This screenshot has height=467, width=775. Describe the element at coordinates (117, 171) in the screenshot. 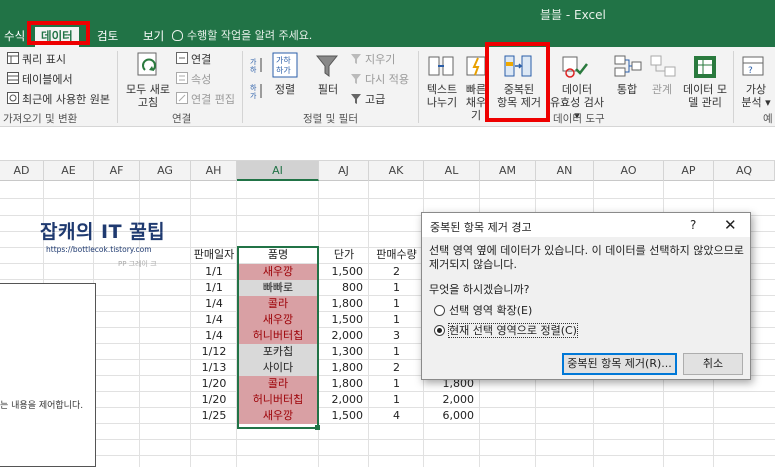

I see `col-header: AF` at that location.